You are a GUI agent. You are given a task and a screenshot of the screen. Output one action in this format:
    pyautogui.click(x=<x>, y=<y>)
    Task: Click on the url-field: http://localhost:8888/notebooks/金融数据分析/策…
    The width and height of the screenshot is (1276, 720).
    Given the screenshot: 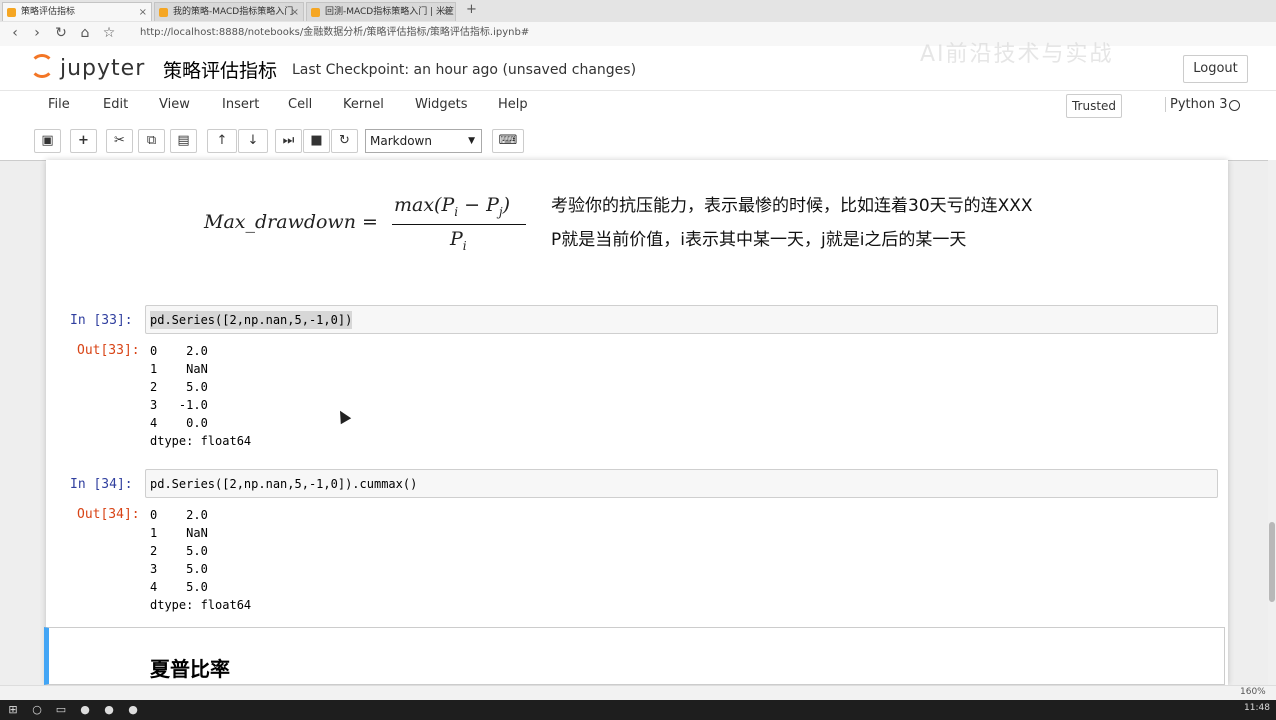 What is the action you would take?
    pyautogui.click(x=334, y=33)
    